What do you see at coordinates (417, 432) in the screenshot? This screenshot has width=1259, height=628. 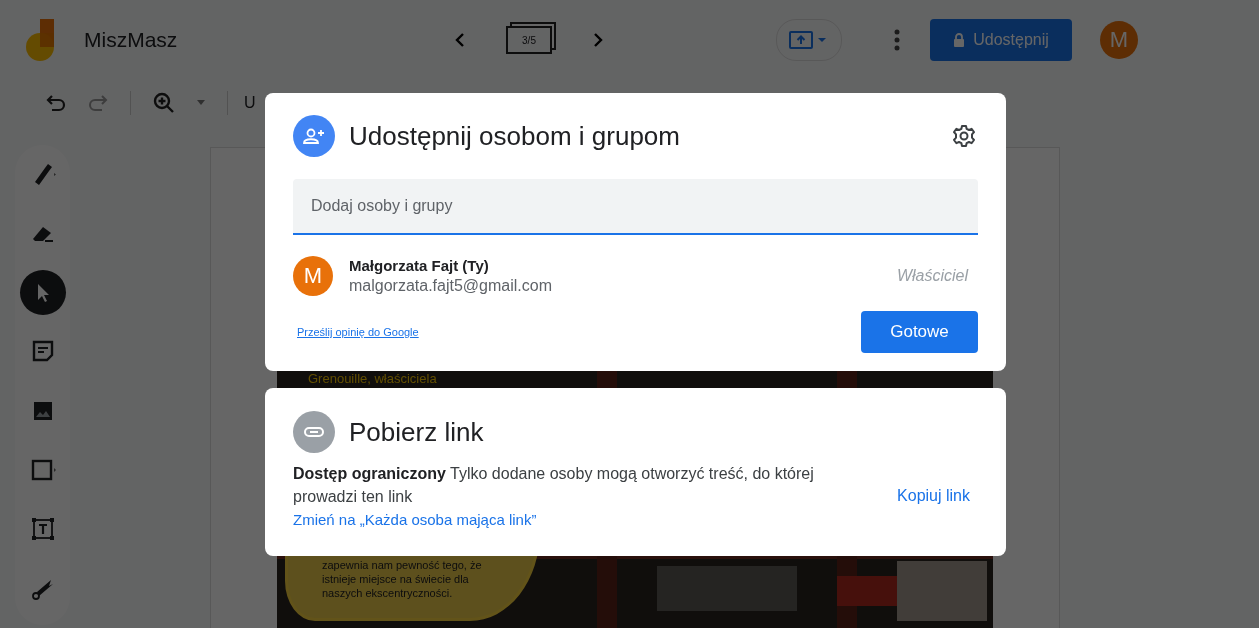 I see `dialog-title: Pobierz link` at bounding box center [417, 432].